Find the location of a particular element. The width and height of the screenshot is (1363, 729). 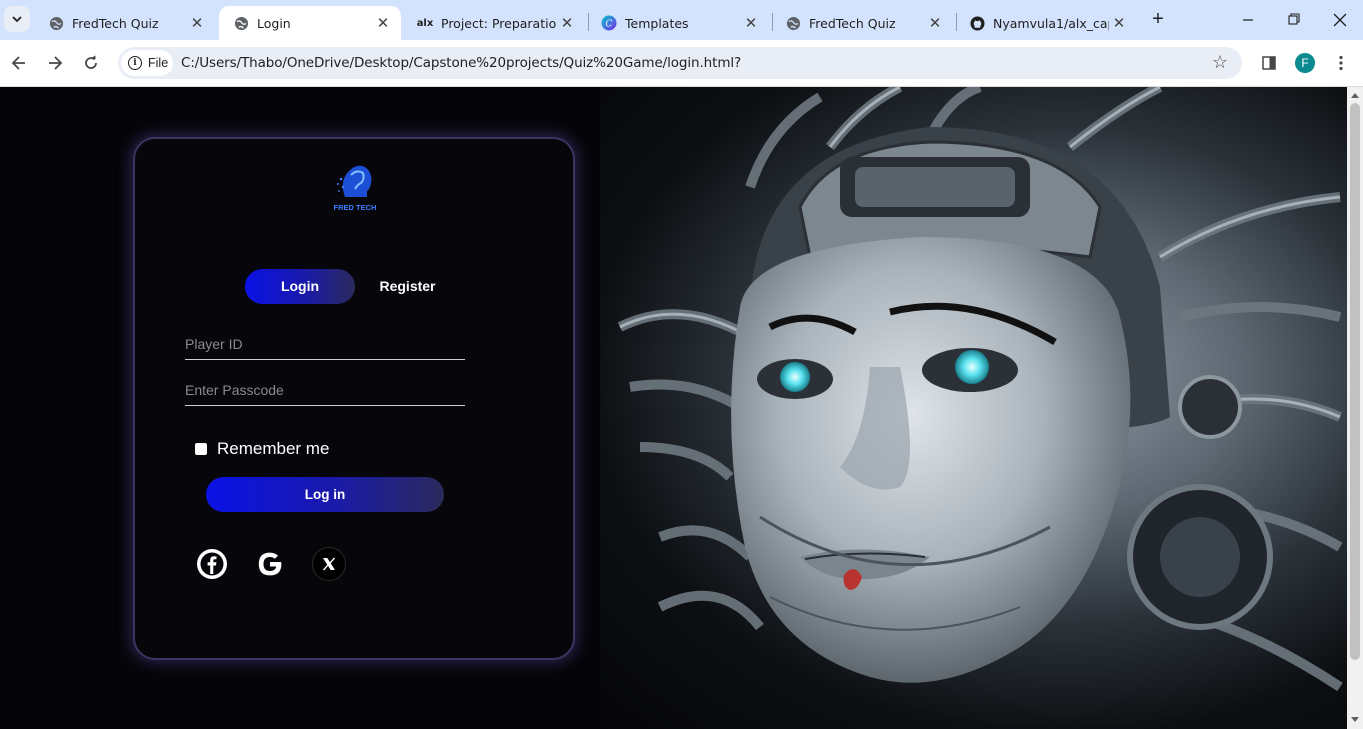

restore-icon is located at coordinates (1294, 19).